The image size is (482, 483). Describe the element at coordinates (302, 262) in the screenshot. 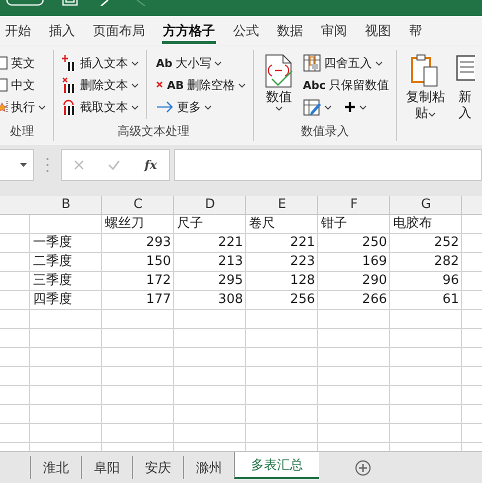

I see `table-cell-text: 223` at that location.